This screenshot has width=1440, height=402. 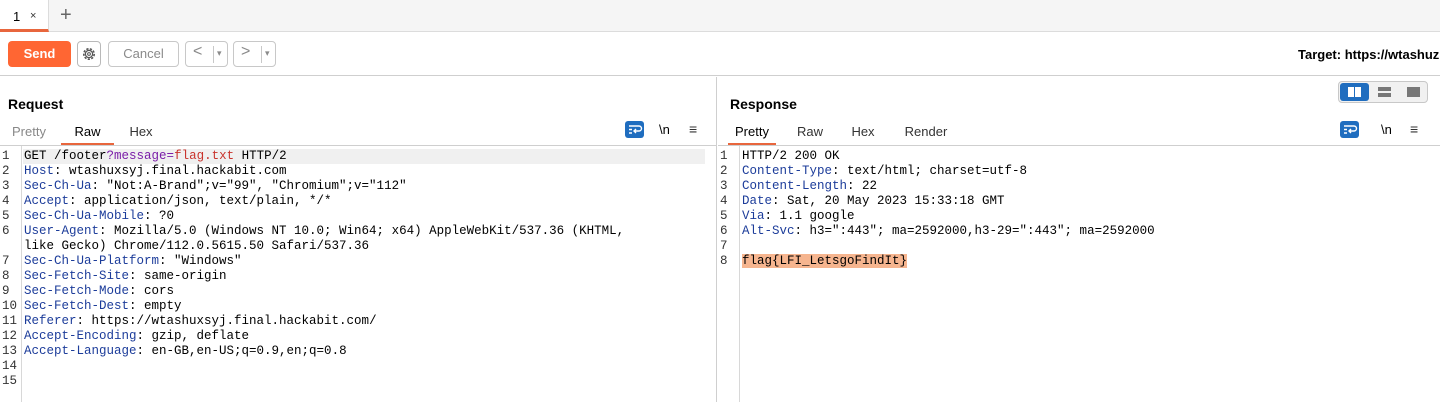 What do you see at coordinates (720, 54) in the screenshot?
I see `toolbar: Send Cancel < ▾ > ▾` at bounding box center [720, 54].